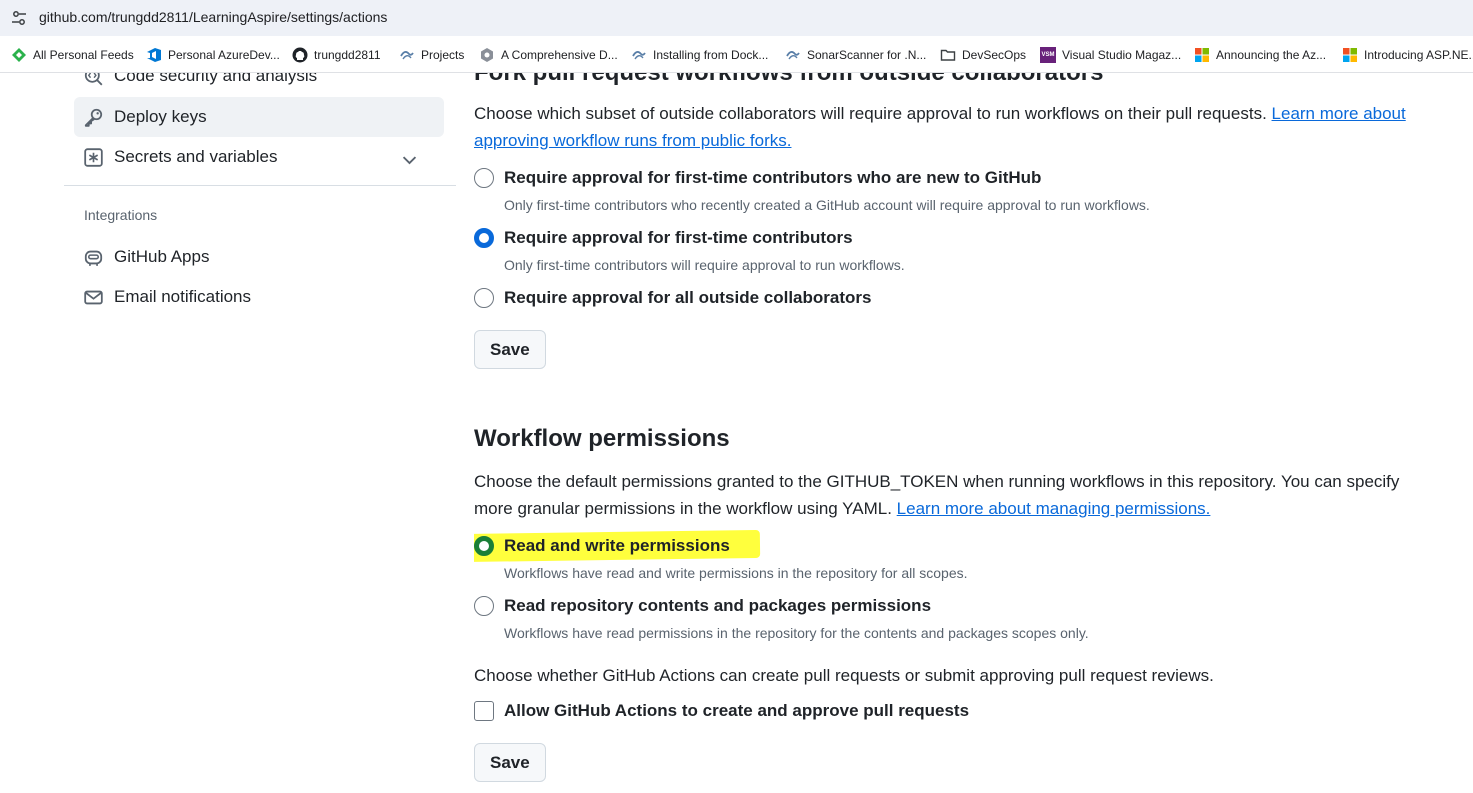 The width and height of the screenshot is (1473, 793). Describe the element at coordinates (602, 438) in the screenshot. I see `workflow-permissions-title: Workflow permissions` at that location.